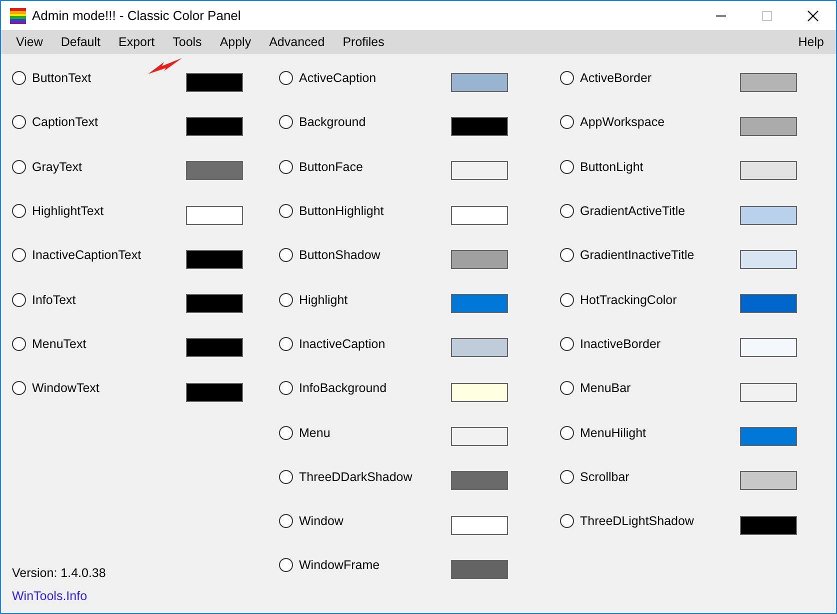 The image size is (837, 614). What do you see at coordinates (612, 167) in the screenshot?
I see `color-label: ButtonLight` at bounding box center [612, 167].